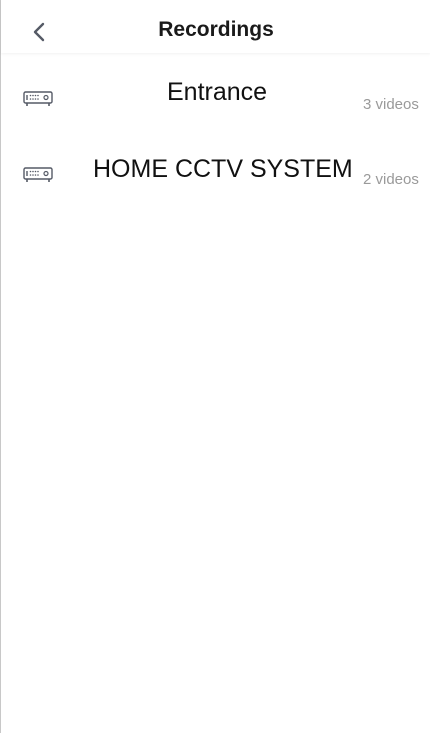 The width and height of the screenshot is (430, 733). Describe the element at coordinates (223, 169) in the screenshot. I see `recording-name: HOME CCTV SYSTEM` at that location.